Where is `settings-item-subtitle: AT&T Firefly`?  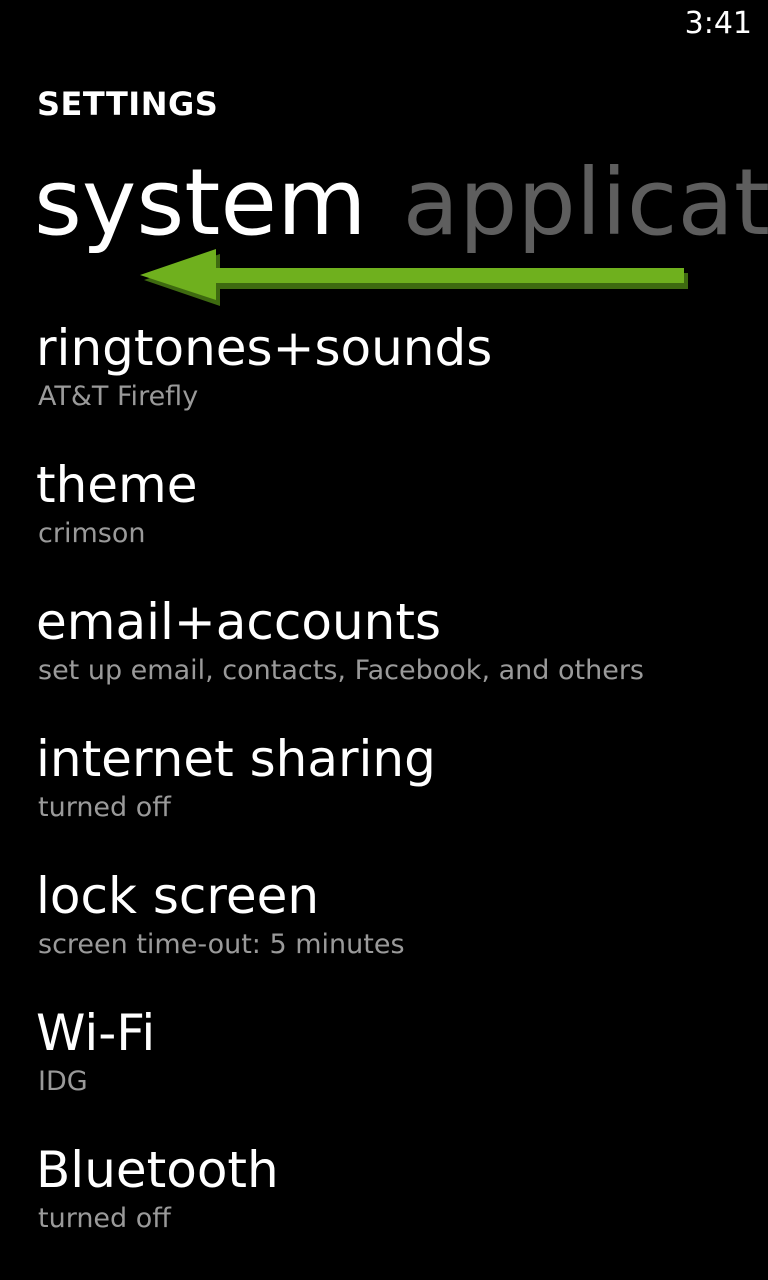
settings-item-subtitle: AT&T Firefly is located at coordinates (118, 396).